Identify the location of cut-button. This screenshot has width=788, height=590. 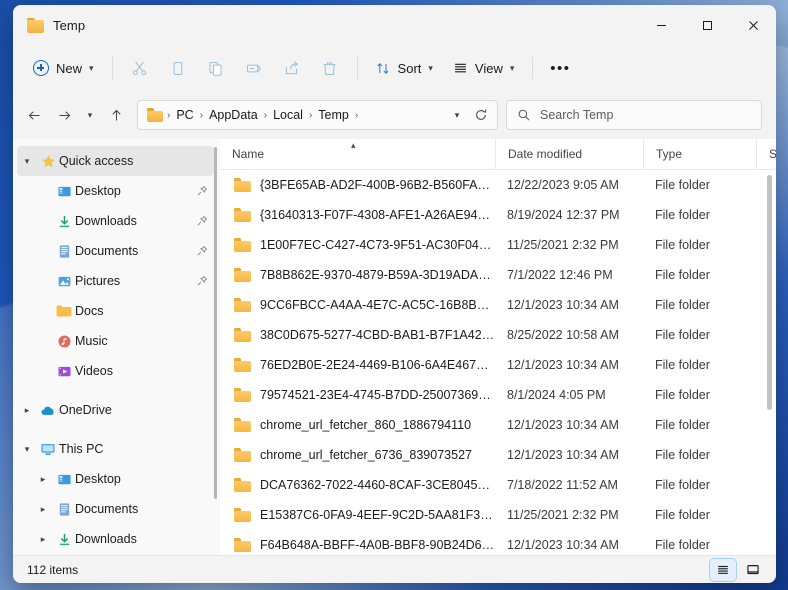
(140, 68).